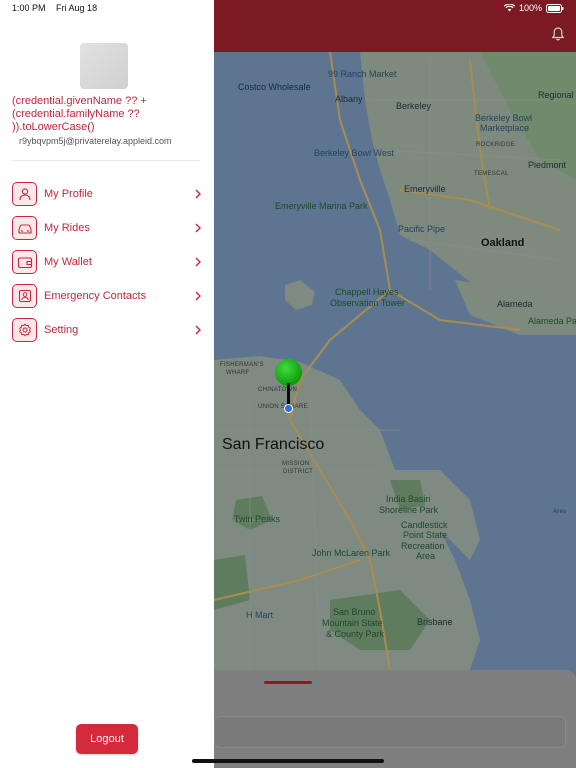 The image size is (576, 768). What do you see at coordinates (288, 408) in the screenshot?
I see `current-location-dot` at bounding box center [288, 408].